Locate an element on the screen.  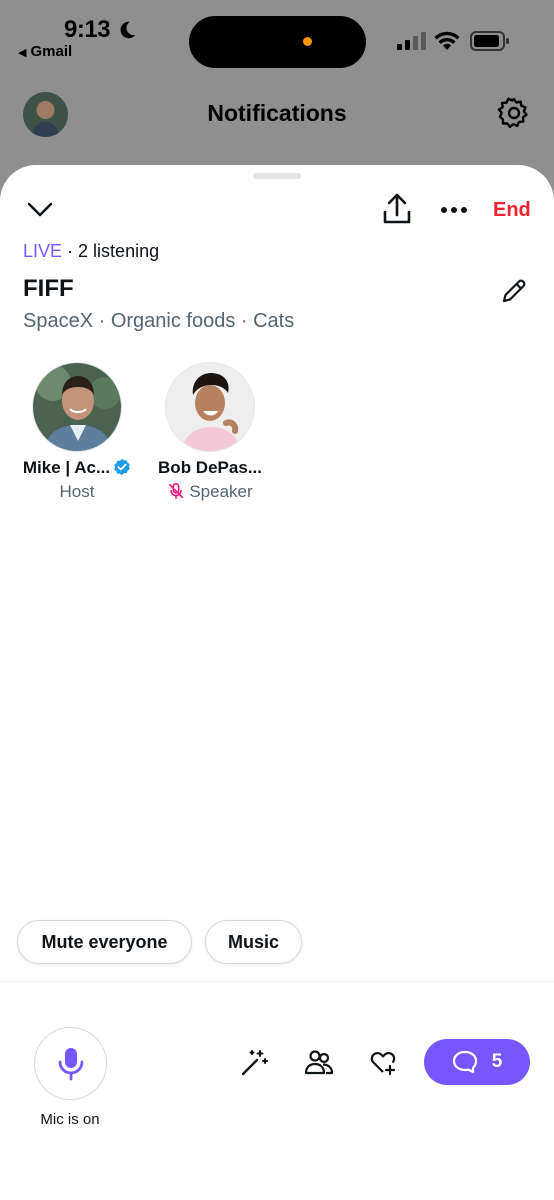
magic-wand-icon is located at coordinates (255, 1062).